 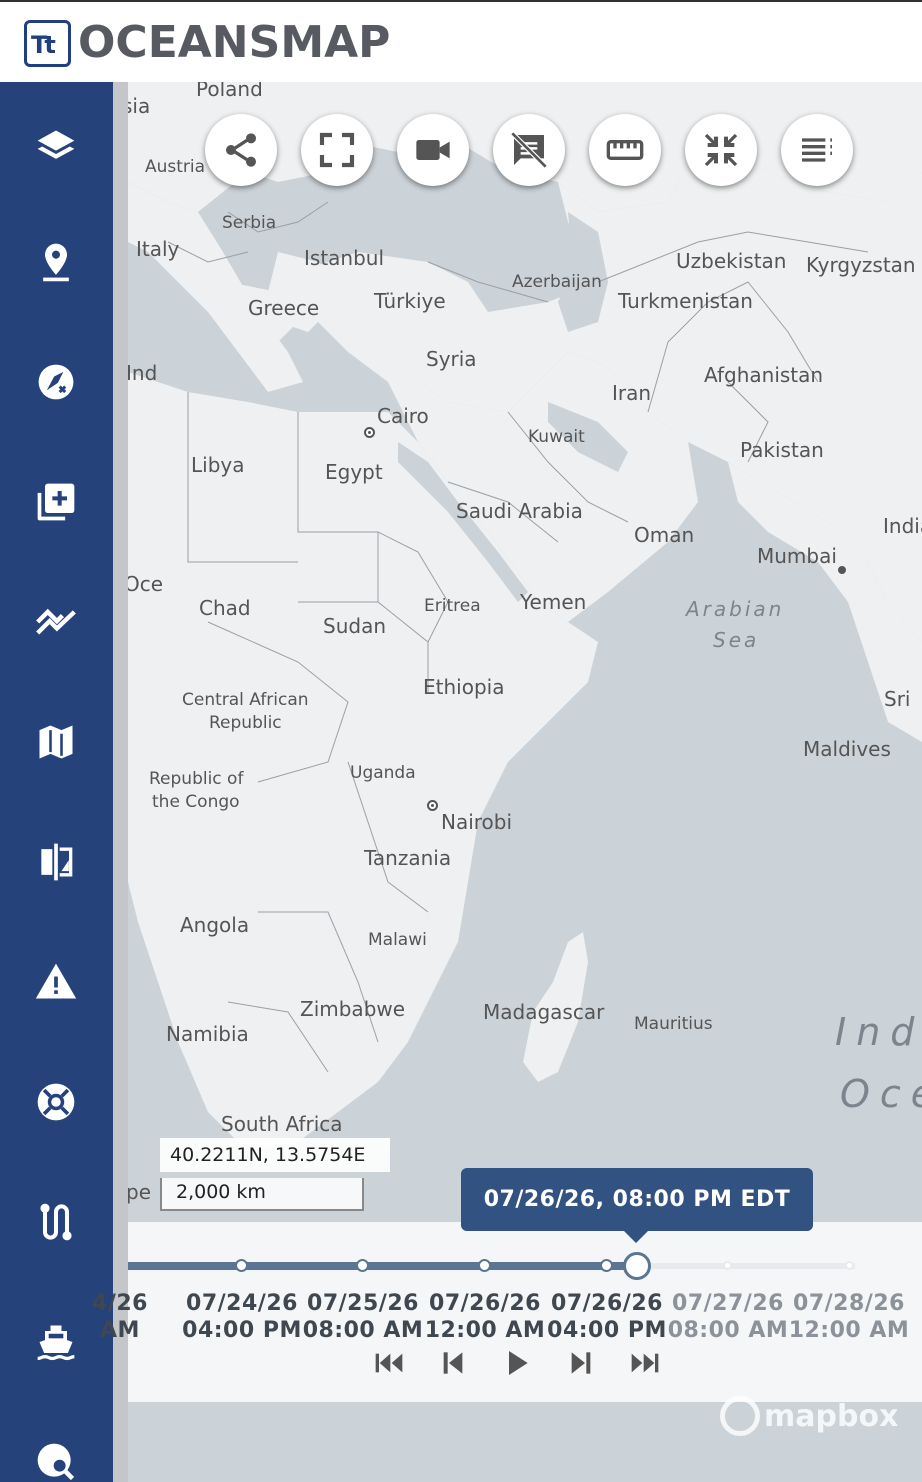 I want to click on timeline-track-remaining, so click(x=745, y=1266).